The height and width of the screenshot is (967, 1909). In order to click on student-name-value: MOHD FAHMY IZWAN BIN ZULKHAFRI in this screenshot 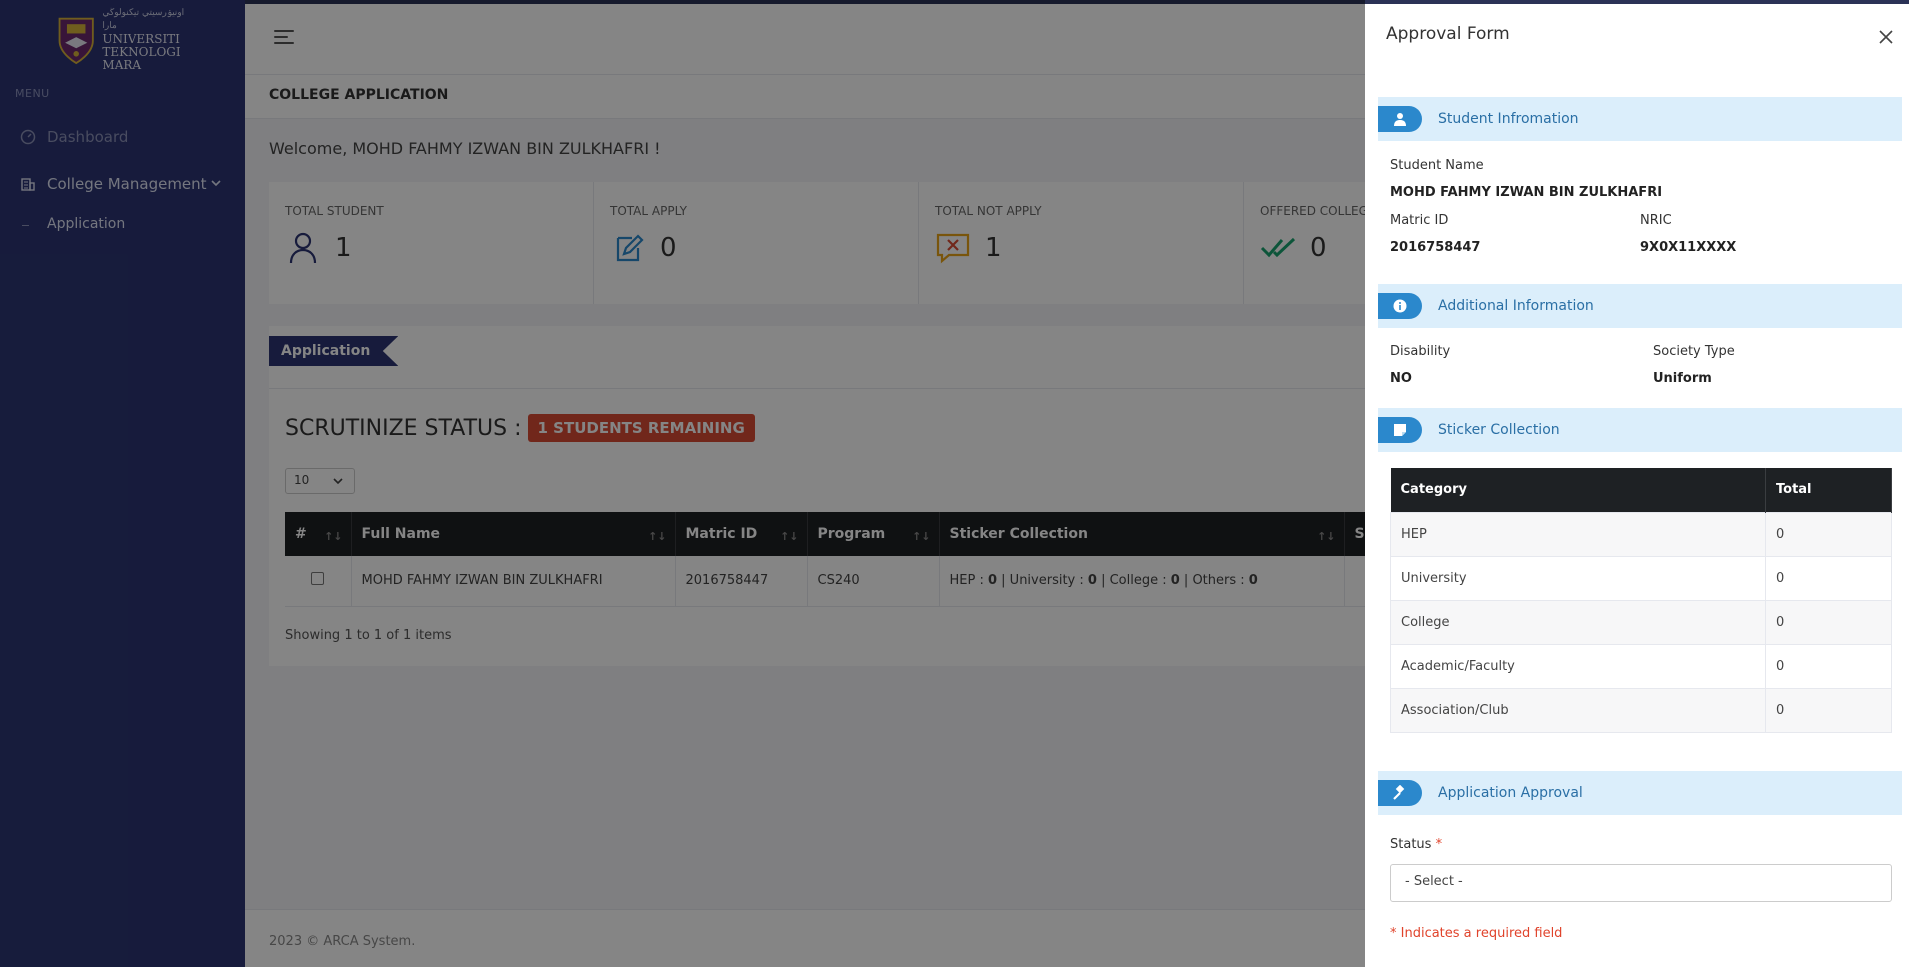, I will do `click(1526, 192)`.